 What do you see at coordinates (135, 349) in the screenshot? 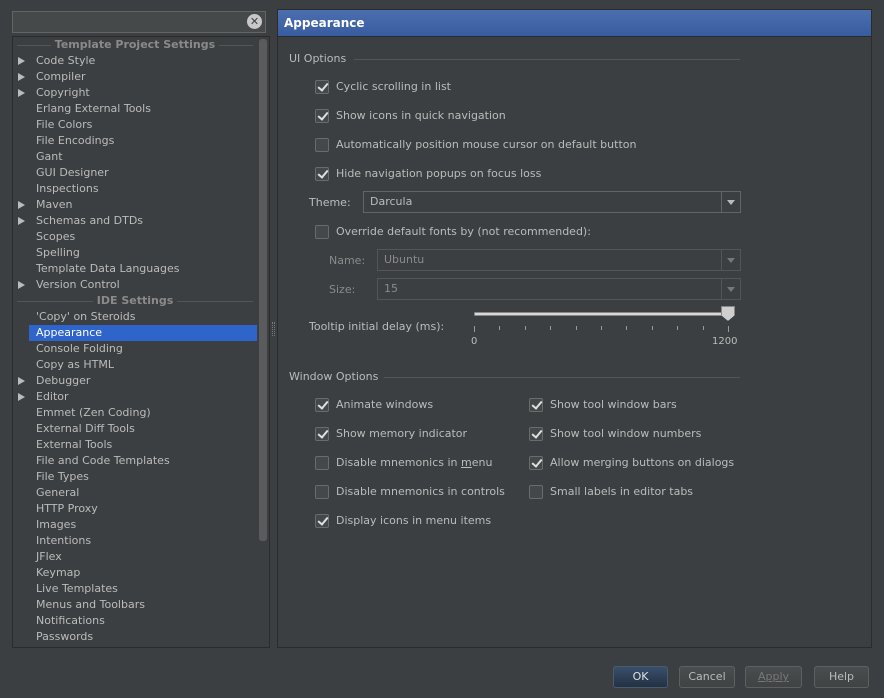
I see `tree-item: Console Folding` at bounding box center [135, 349].